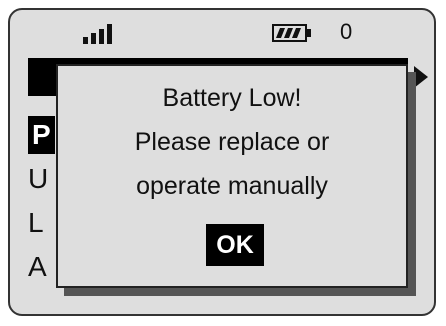 This screenshot has height=326, width=446. What do you see at coordinates (36, 223) in the screenshot?
I see `menu-item: L` at bounding box center [36, 223].